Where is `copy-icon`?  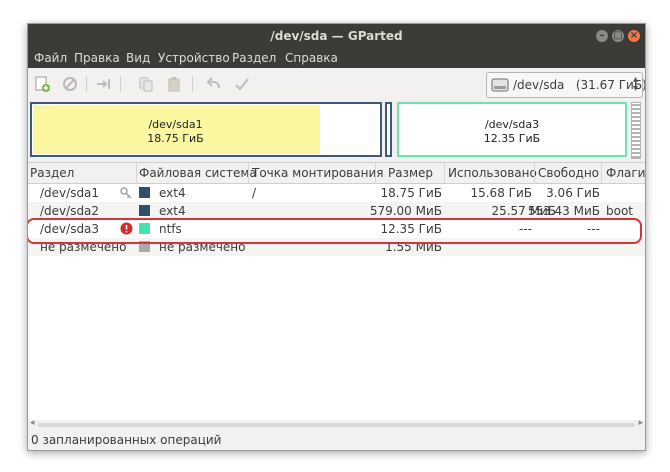 copy-icon is located at coordinates (146, 84).